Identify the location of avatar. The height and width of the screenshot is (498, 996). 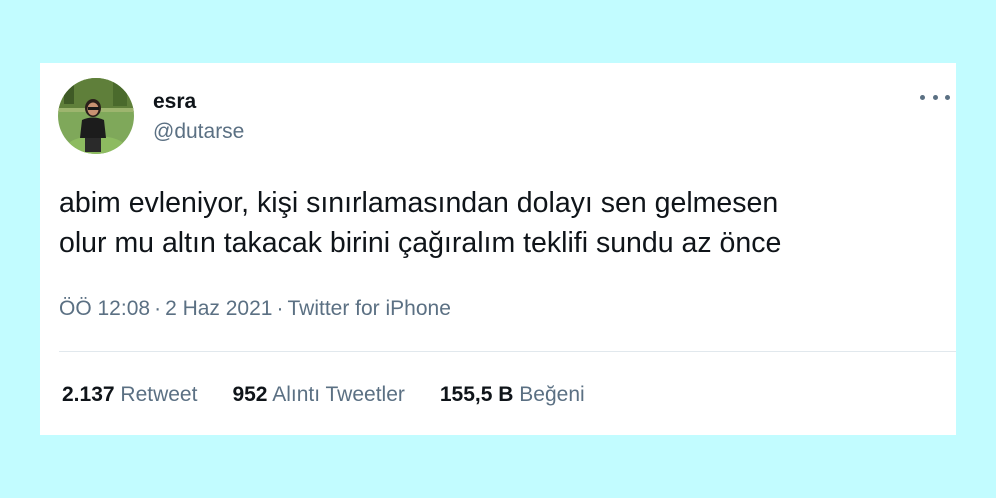
(96, 116).